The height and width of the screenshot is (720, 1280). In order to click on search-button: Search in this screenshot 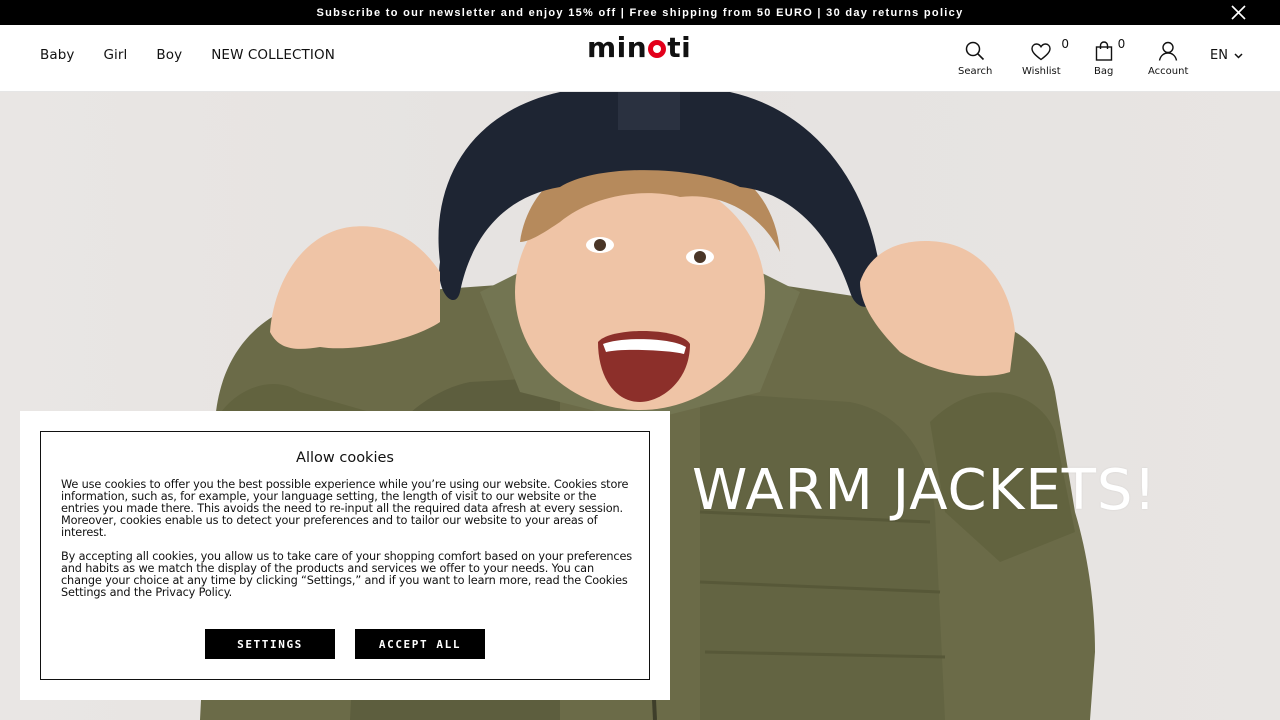, I will do `click(975, 58)`.